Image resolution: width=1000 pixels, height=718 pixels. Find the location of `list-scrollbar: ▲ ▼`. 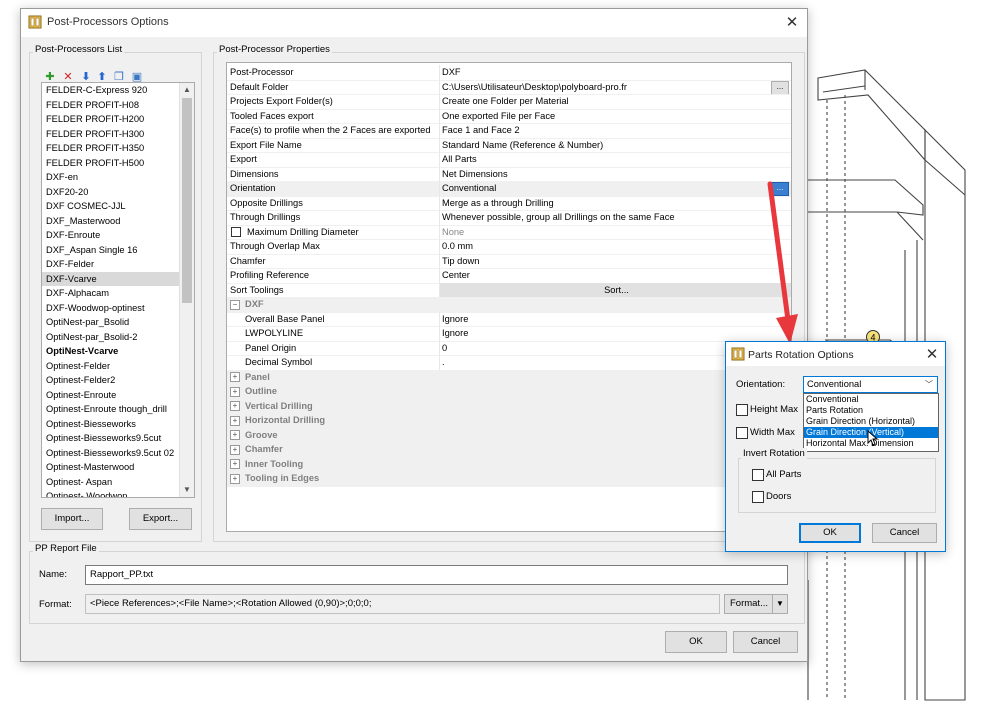

list-scrollbar: ▲ ▼ is located at coordinates (186, 290).